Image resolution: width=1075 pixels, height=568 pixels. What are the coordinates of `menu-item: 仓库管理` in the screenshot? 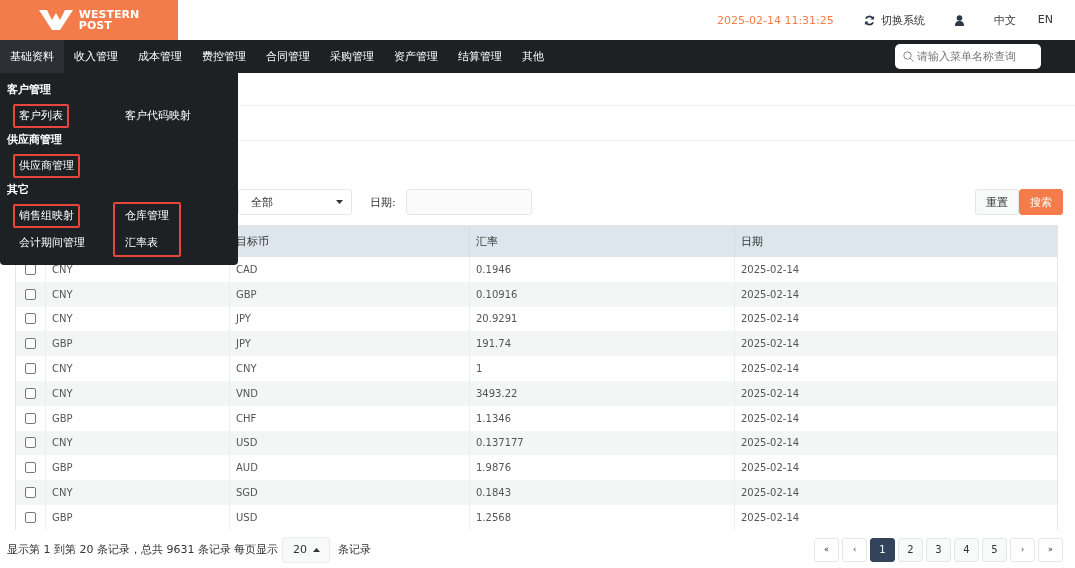 It's located at (147, 216).